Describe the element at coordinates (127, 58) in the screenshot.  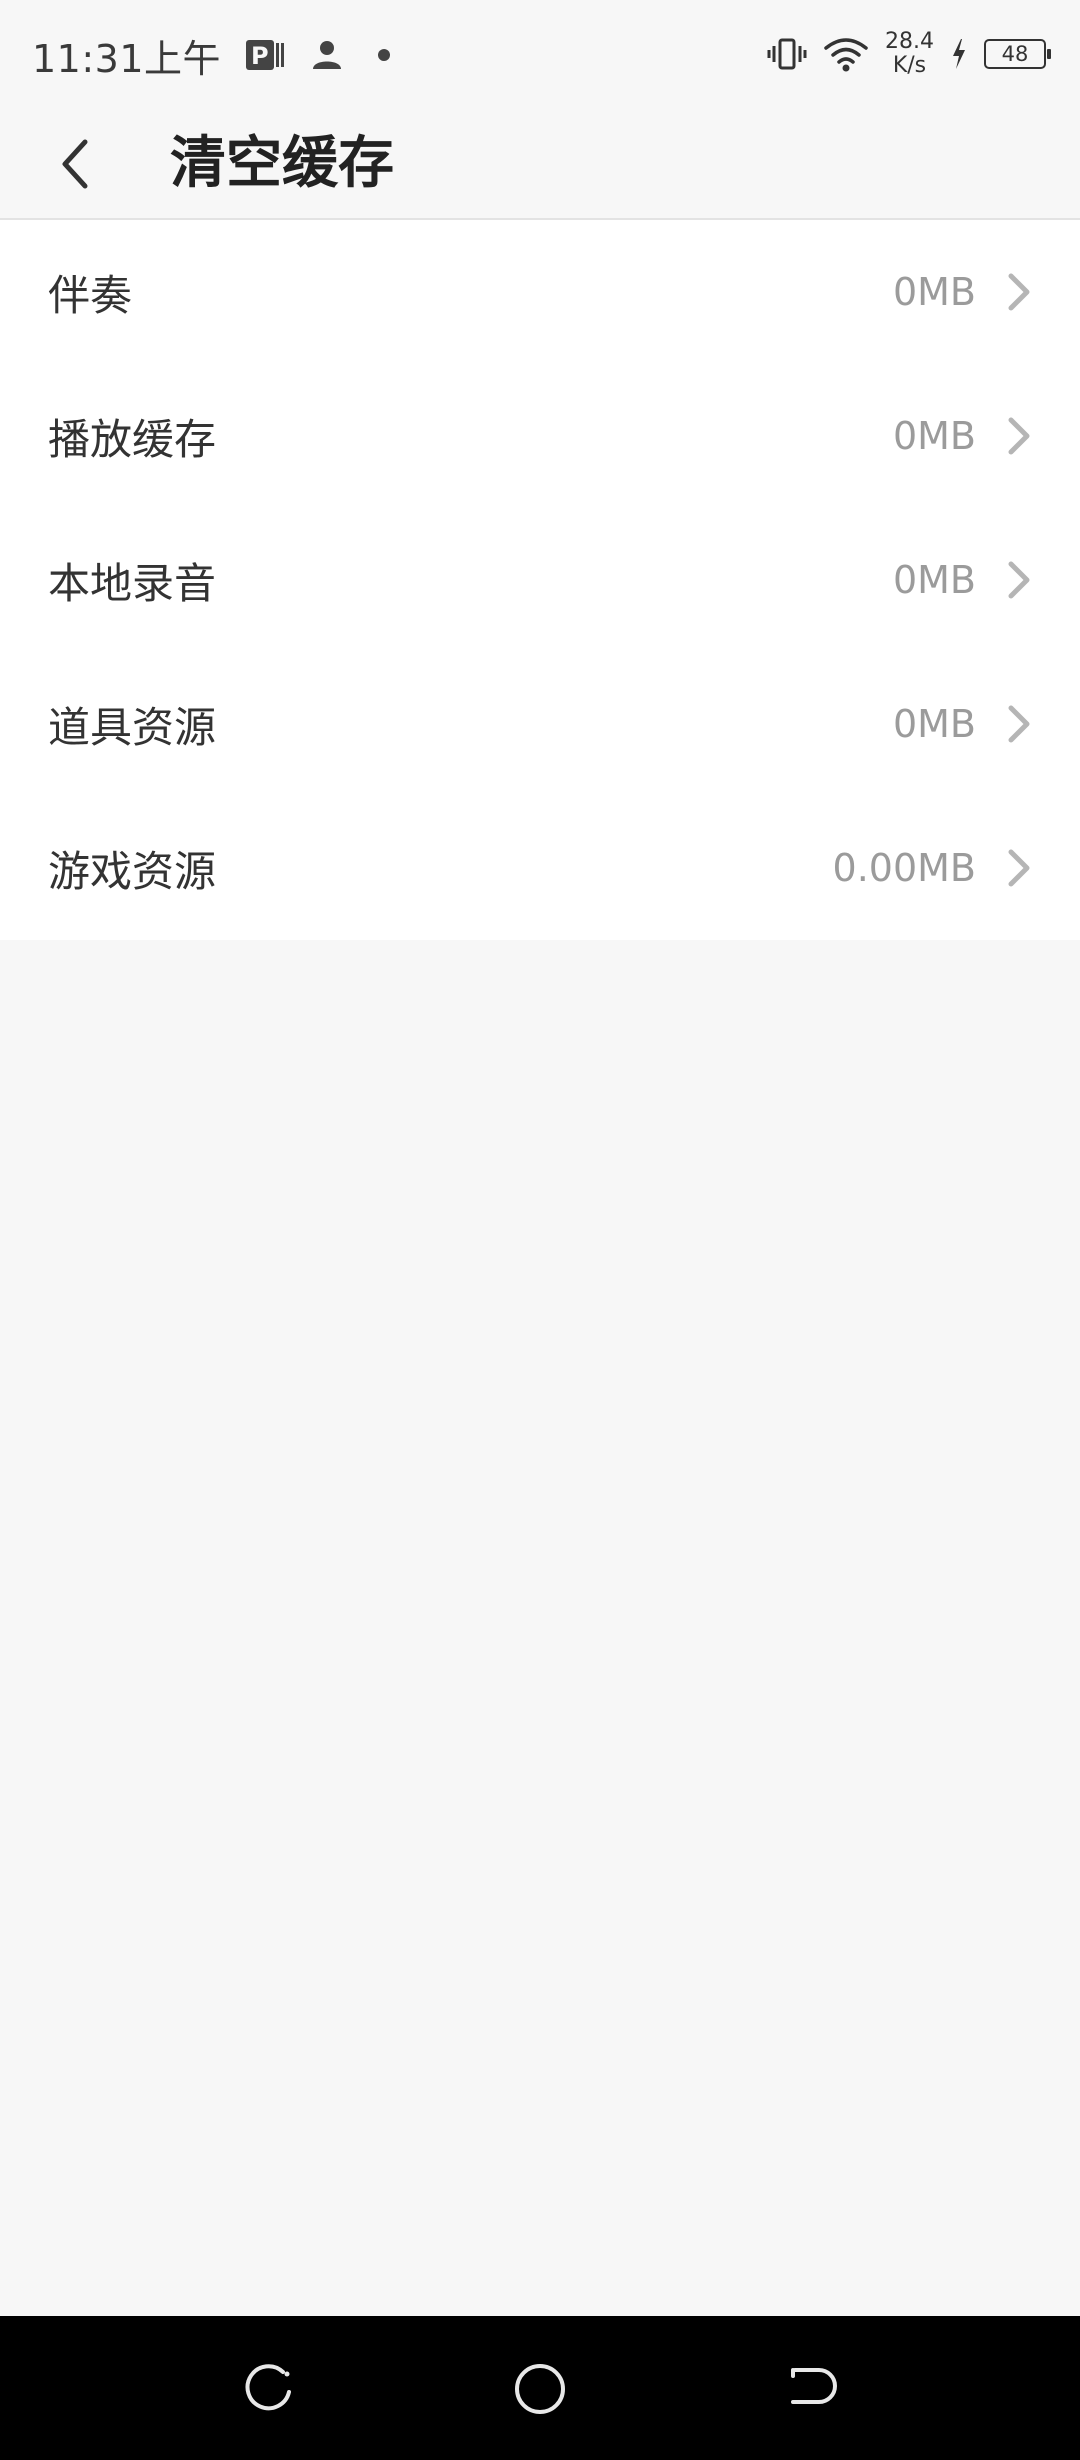
I see `status-time: 11:31上午` at that location.